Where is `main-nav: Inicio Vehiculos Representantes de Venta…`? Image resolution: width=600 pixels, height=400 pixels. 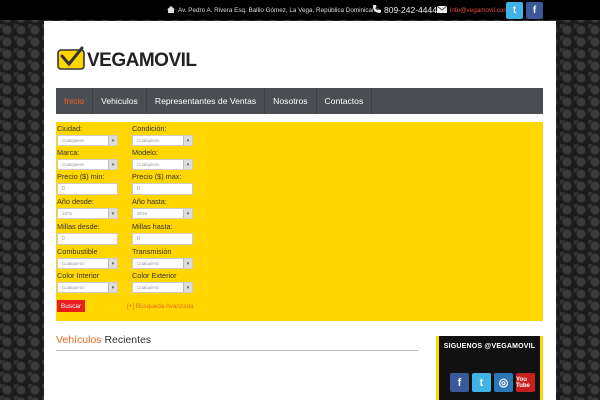 main-nav: Inicio Vehiculos Representantes de Venta… is located at coordinates (299, 101).